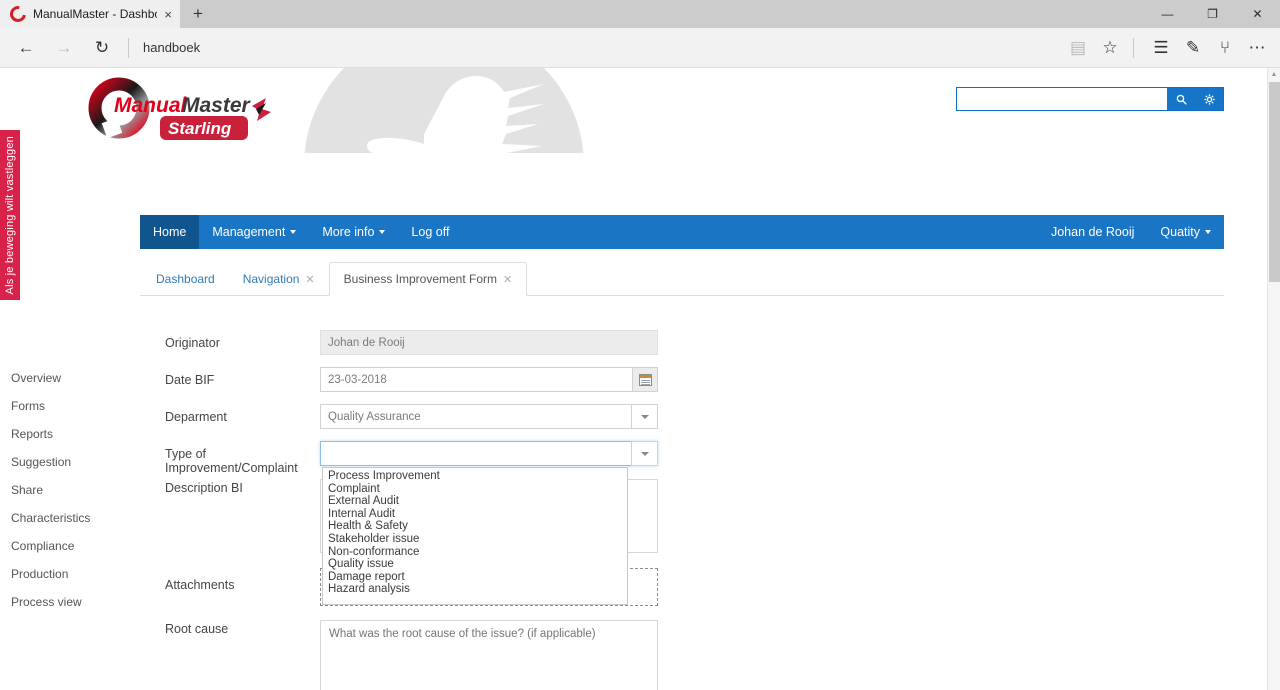 The height and width of the screenshot is (690, 1280). I want to click on reading-view-icon: ▤, so click(1078, 48).